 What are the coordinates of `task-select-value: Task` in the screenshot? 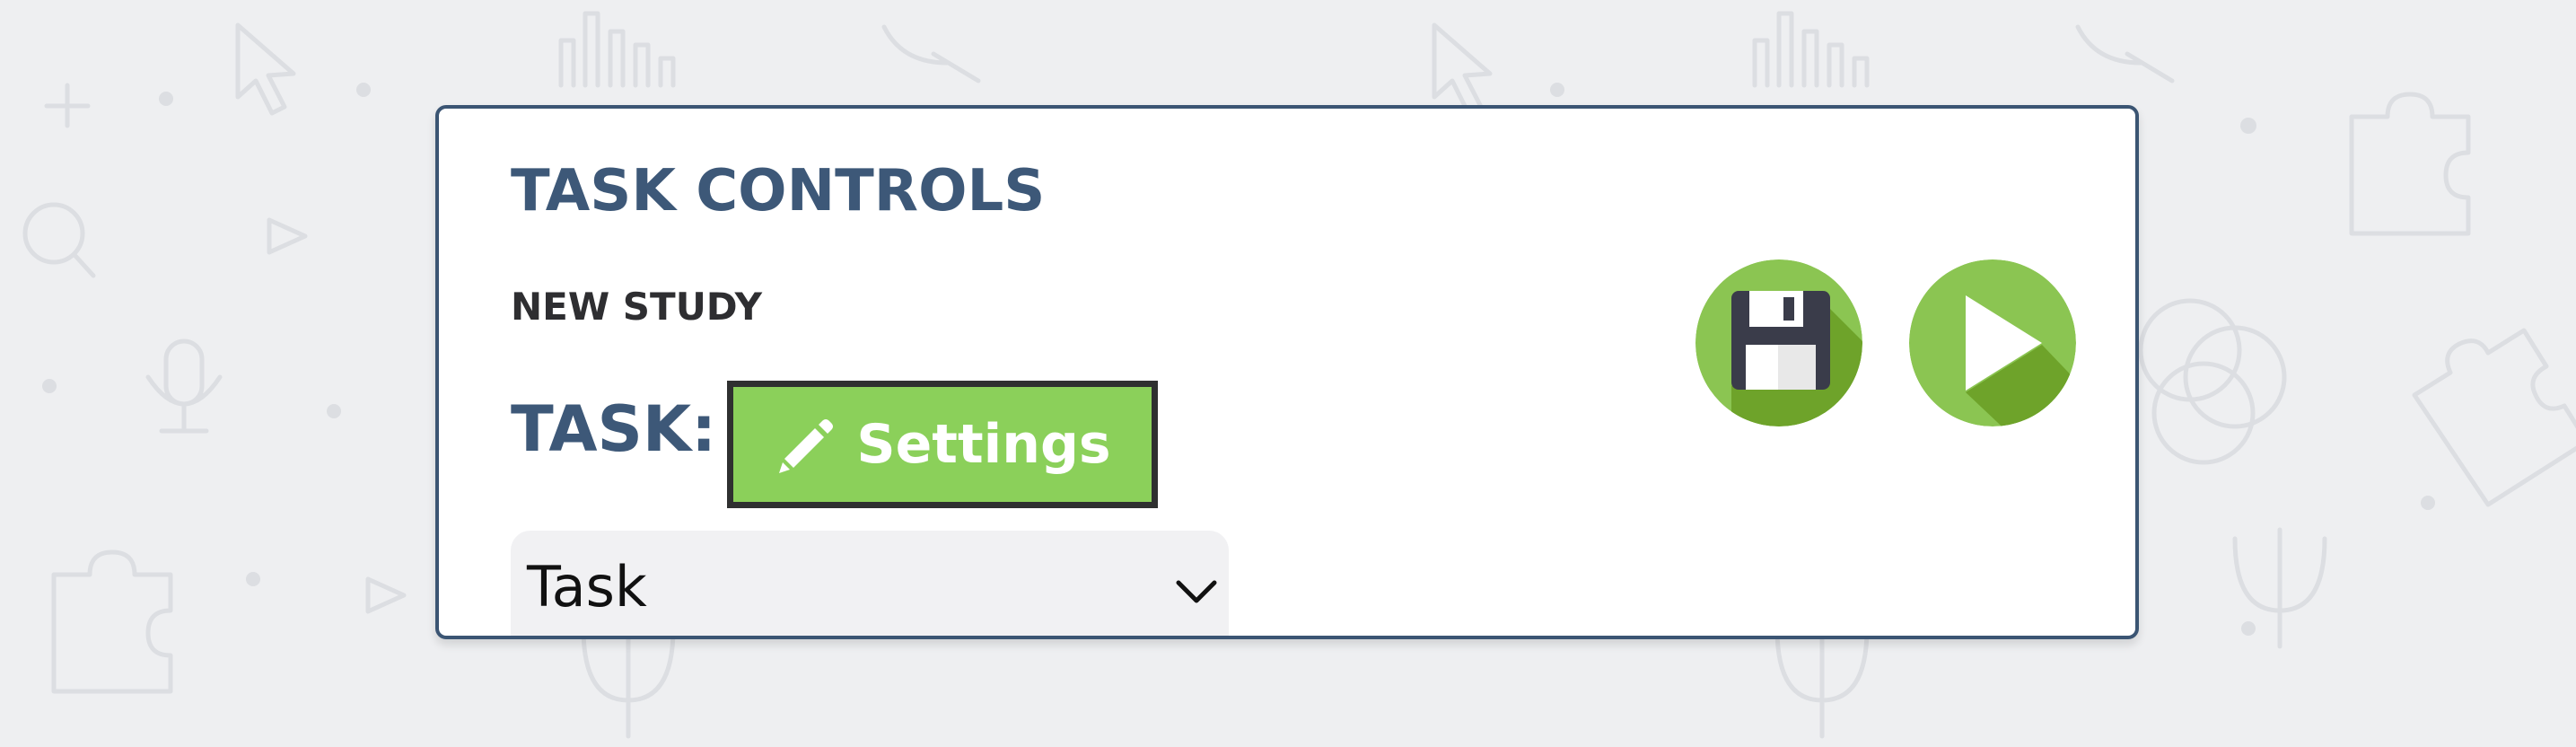 It's located at (587, 587).